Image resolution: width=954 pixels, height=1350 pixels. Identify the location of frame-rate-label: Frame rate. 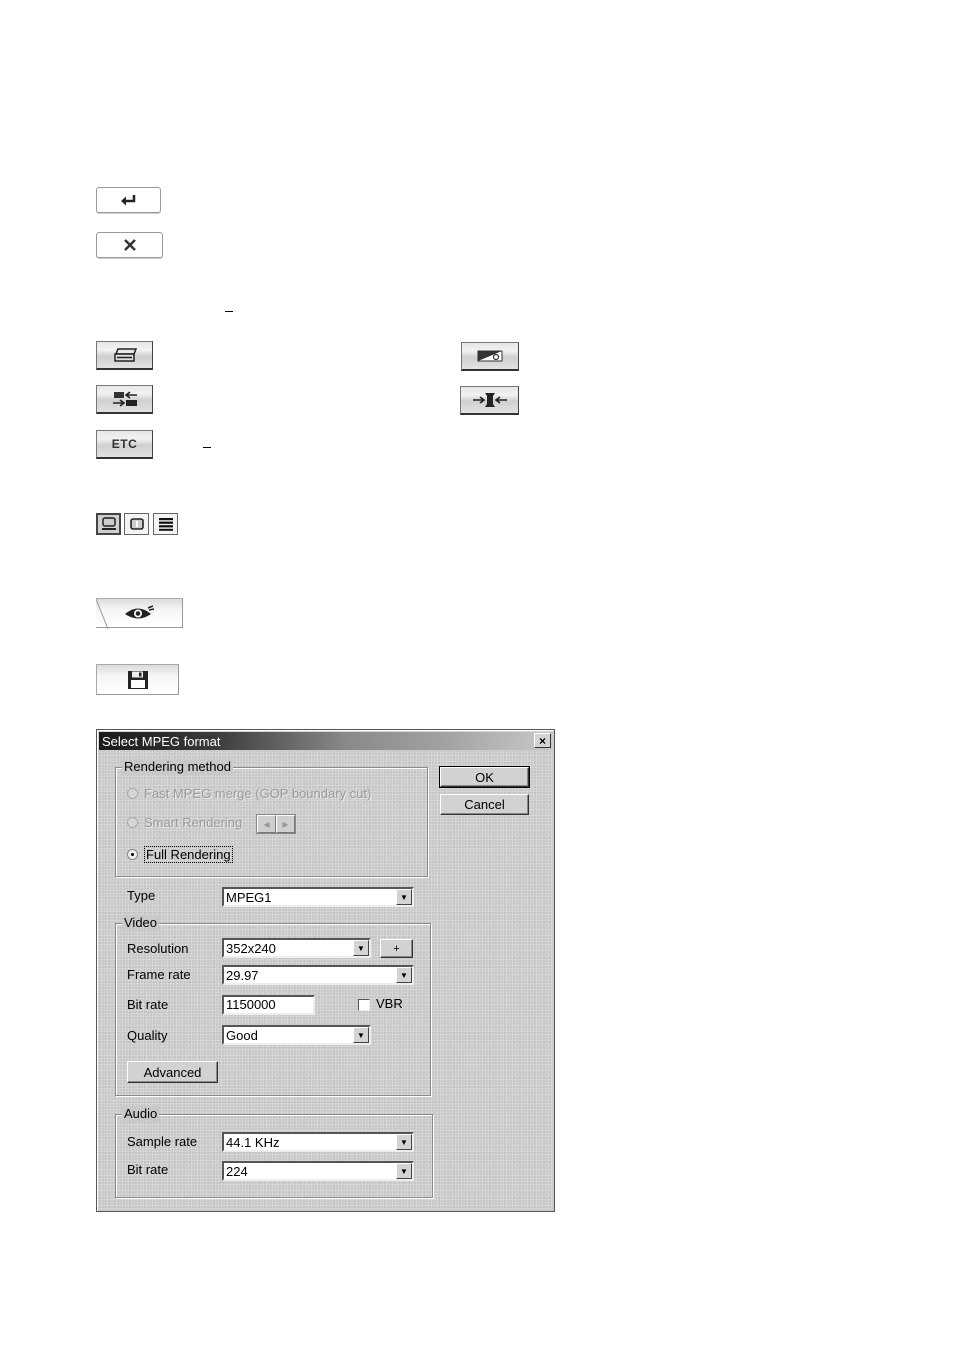
(159, 974).